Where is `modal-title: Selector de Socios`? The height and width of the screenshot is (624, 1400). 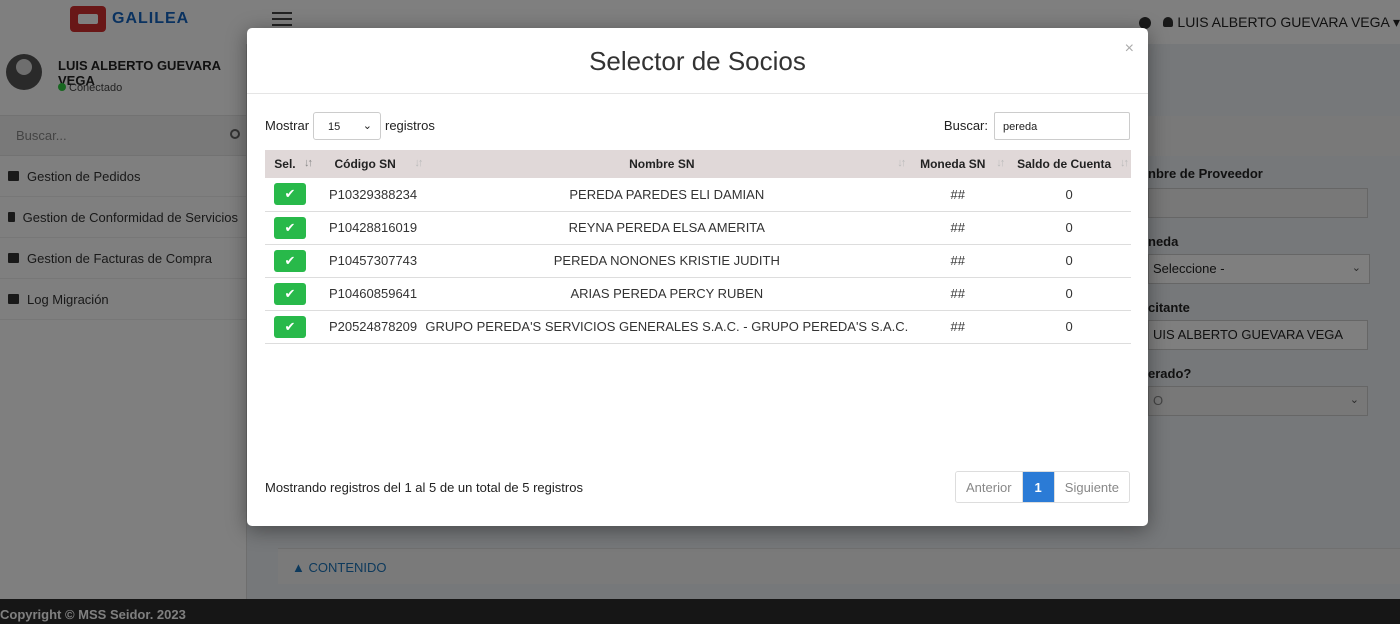
modal-title: Selector de Socios is located at coordinates (697, 61).